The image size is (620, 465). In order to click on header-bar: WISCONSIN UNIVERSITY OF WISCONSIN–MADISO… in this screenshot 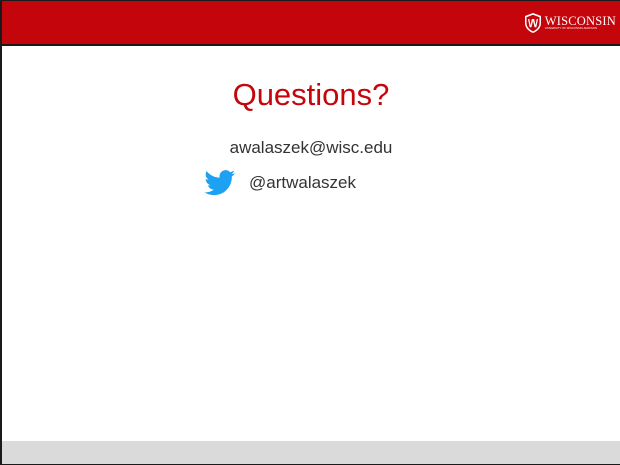, I will do `click(311, 23)`.